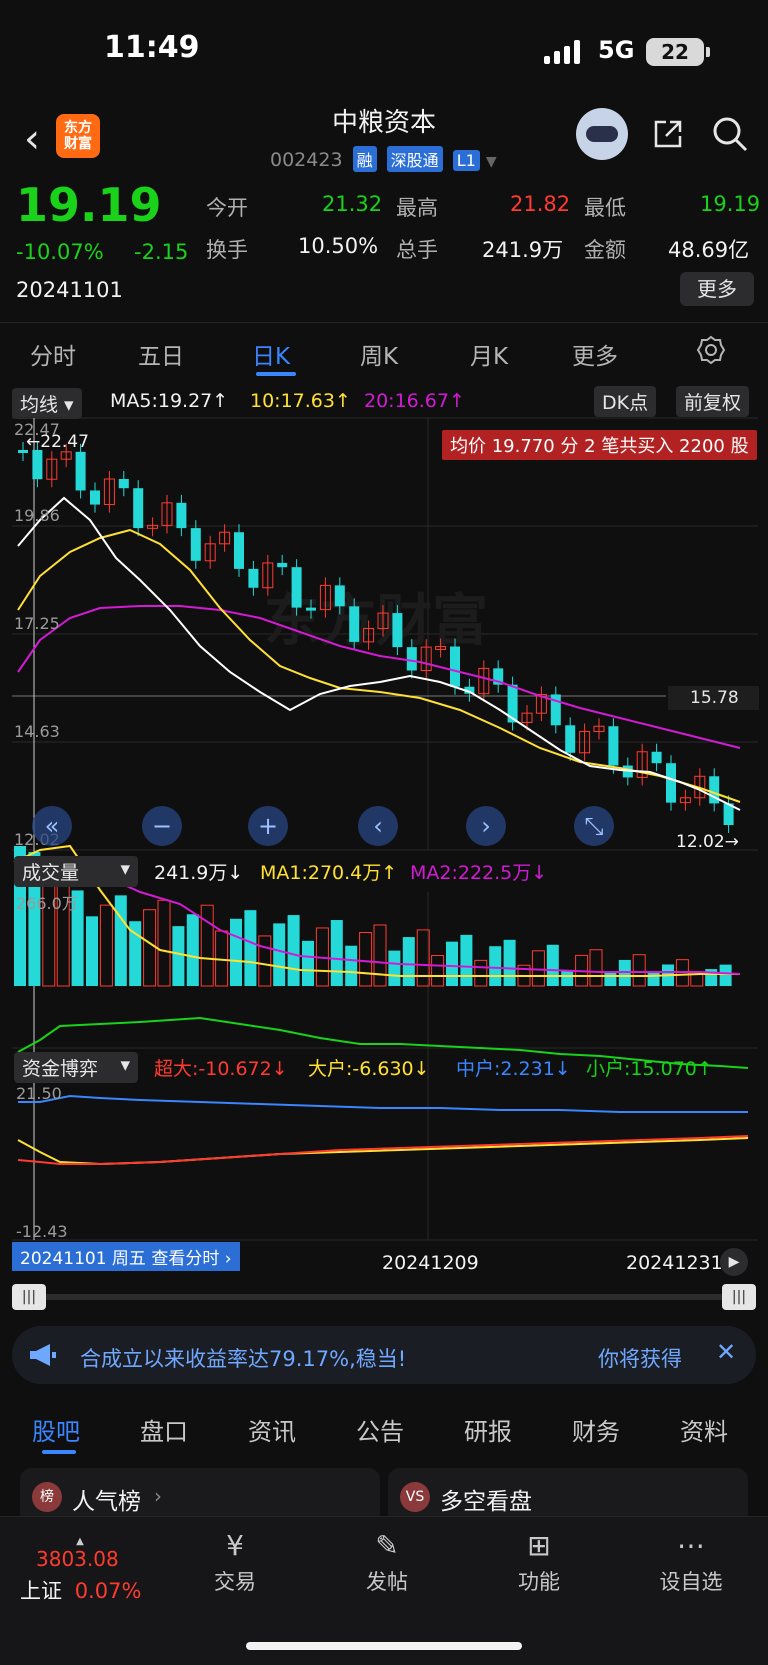 This screenshot has width=768, height=1665. Describe the element at coordinates (37, 515) in the screenshot. I see `y-label-2: 19.86` at that location.